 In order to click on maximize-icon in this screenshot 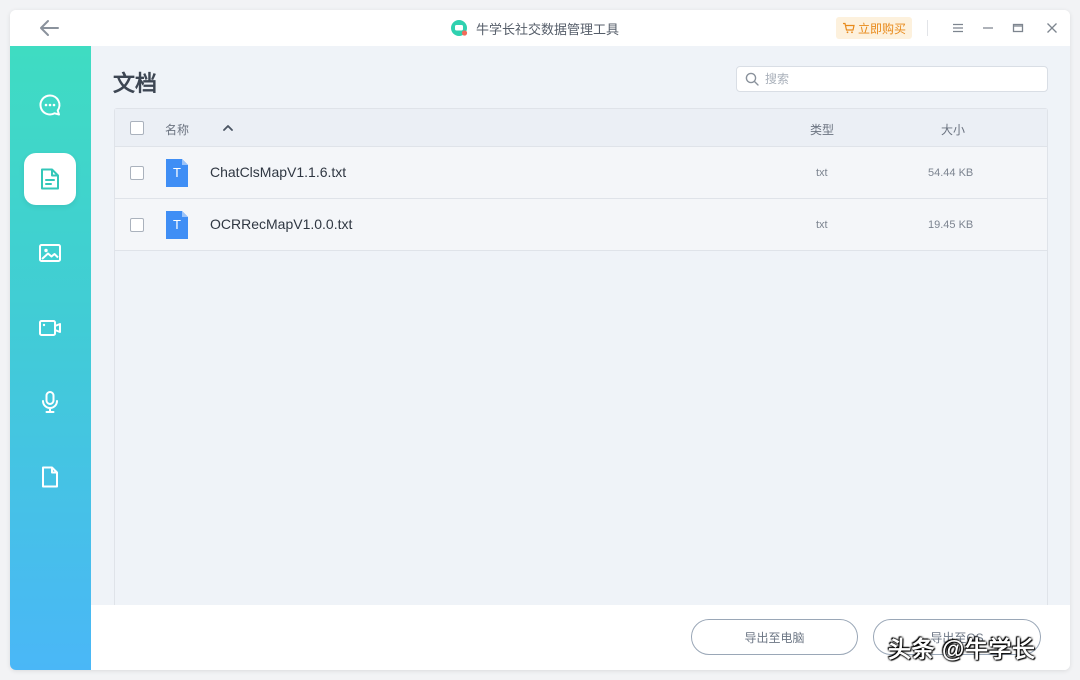, I will do `click(1018, 28)`.